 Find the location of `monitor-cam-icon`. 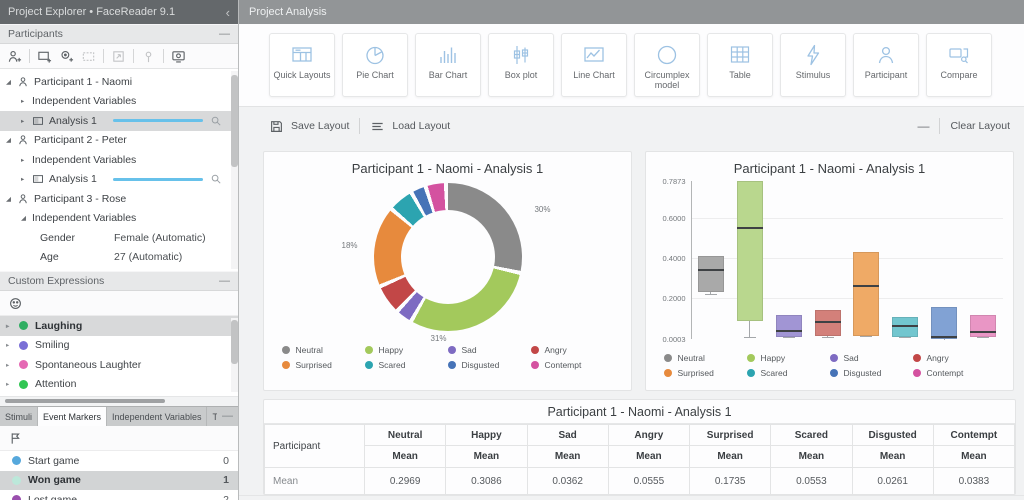

monitor-cam-icon is located at coordinates (178, 56).